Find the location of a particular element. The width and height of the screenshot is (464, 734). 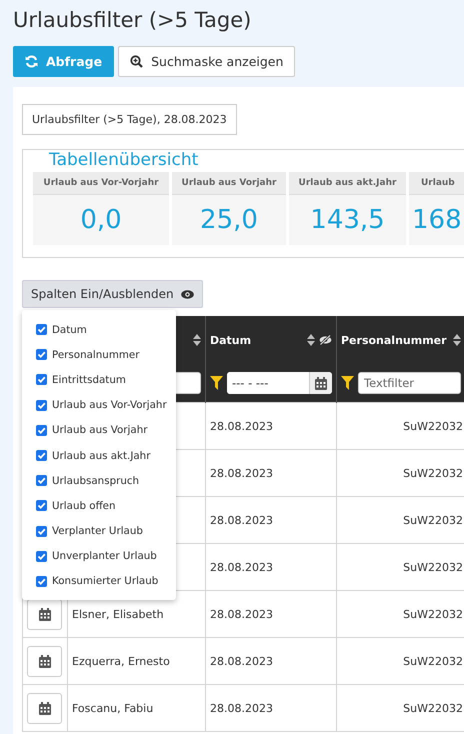

stat-value: 25,0 is located at coordinates (229, 220).